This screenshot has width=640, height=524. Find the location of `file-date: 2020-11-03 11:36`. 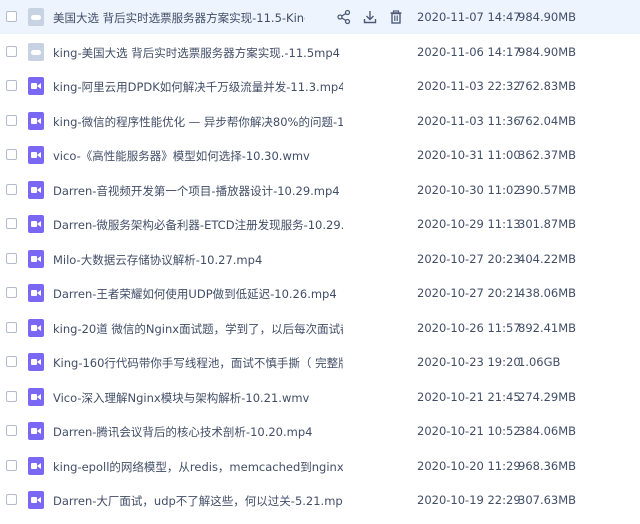

file-date: 2020-11-03 11:36 is located at coordinates (469, 120).